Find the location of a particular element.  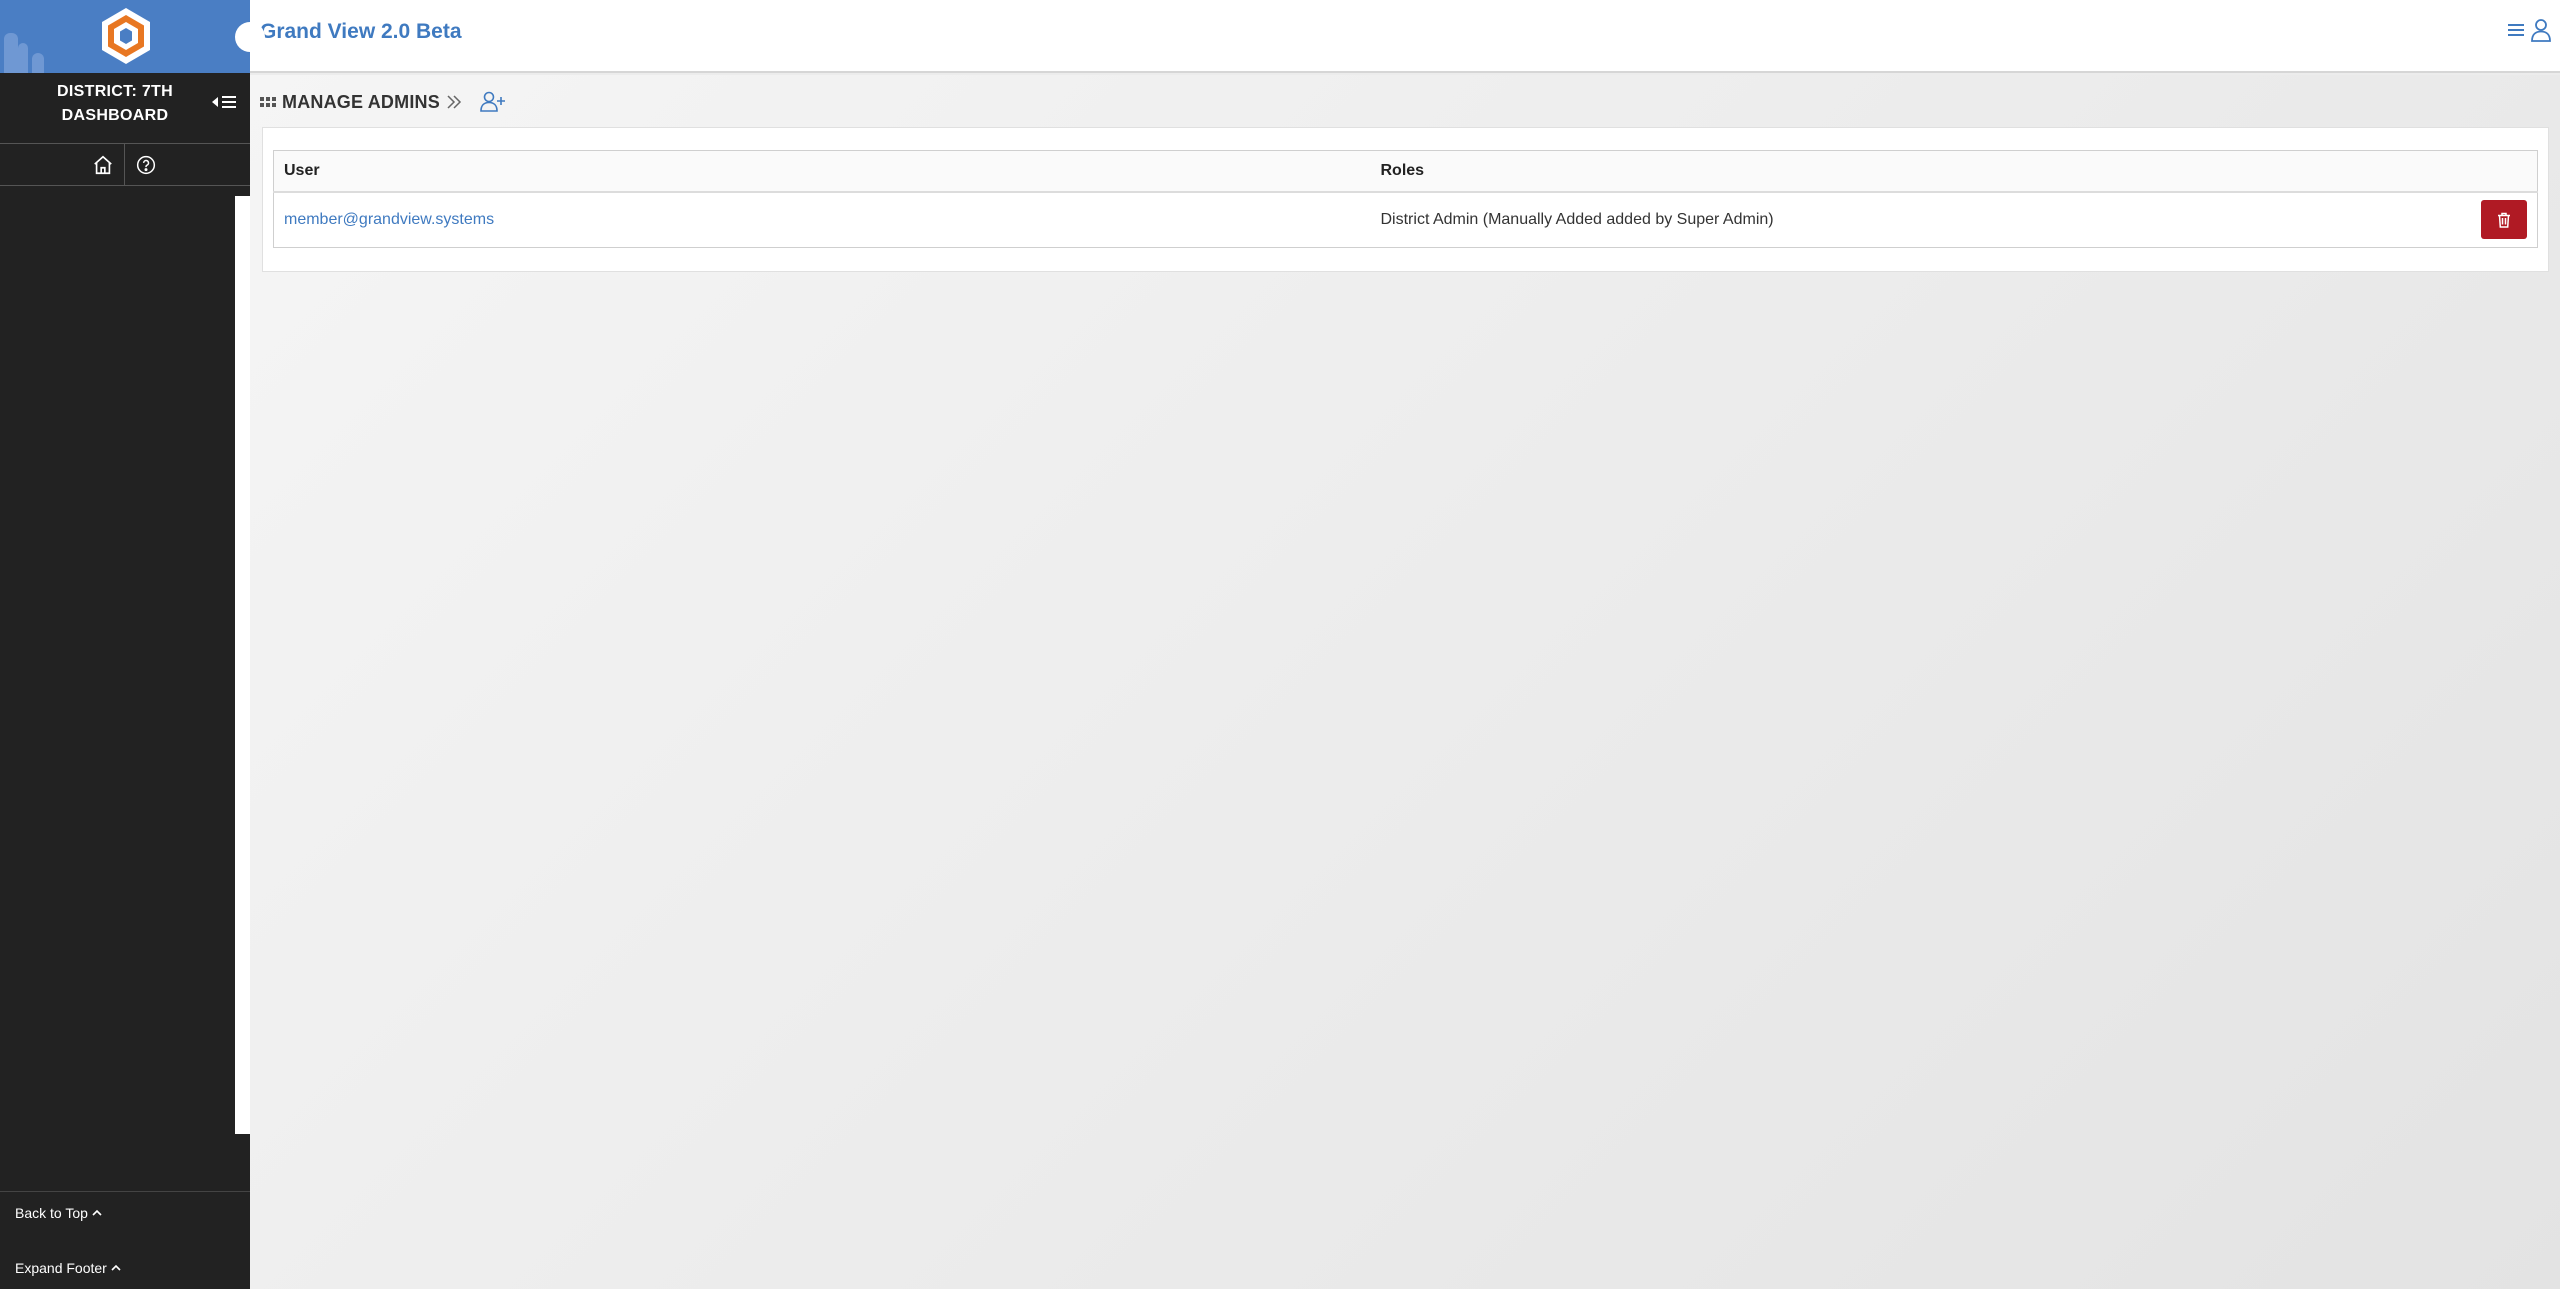

column-header-roles: Roles is located at coordinates (1914, 171).